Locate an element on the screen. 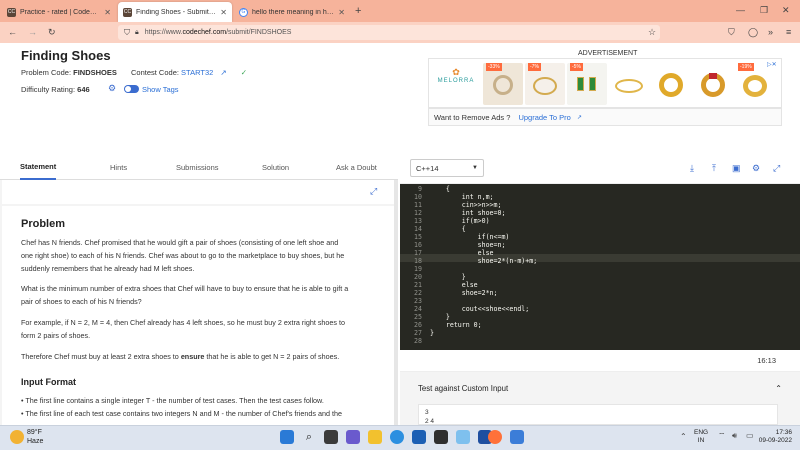 The image size is (800, 450). custom-input-header: Test against Custom Input ⌃ is located at coordinates (600, 388).